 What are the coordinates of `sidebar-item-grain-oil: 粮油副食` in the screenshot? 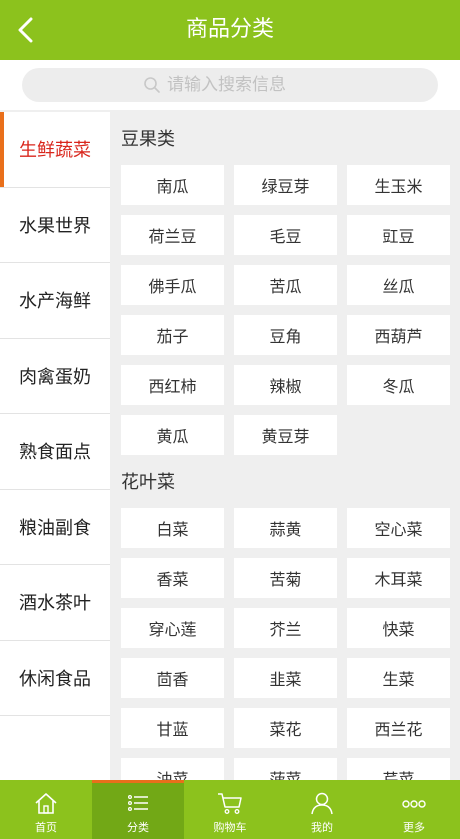 It's located at (55, 527).